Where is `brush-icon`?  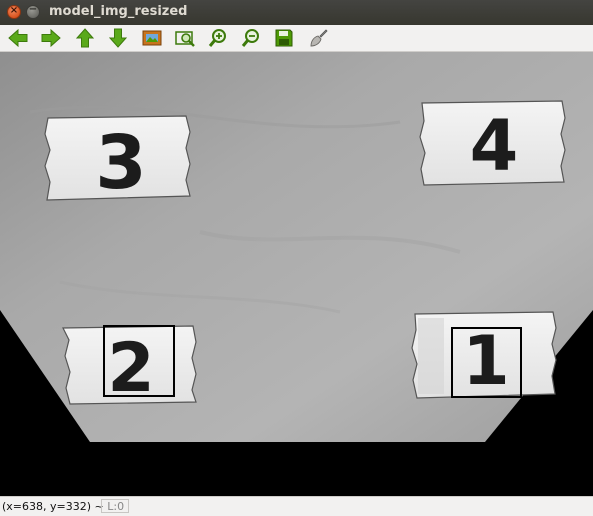 brush-icon is located at coordinates (319, 38).